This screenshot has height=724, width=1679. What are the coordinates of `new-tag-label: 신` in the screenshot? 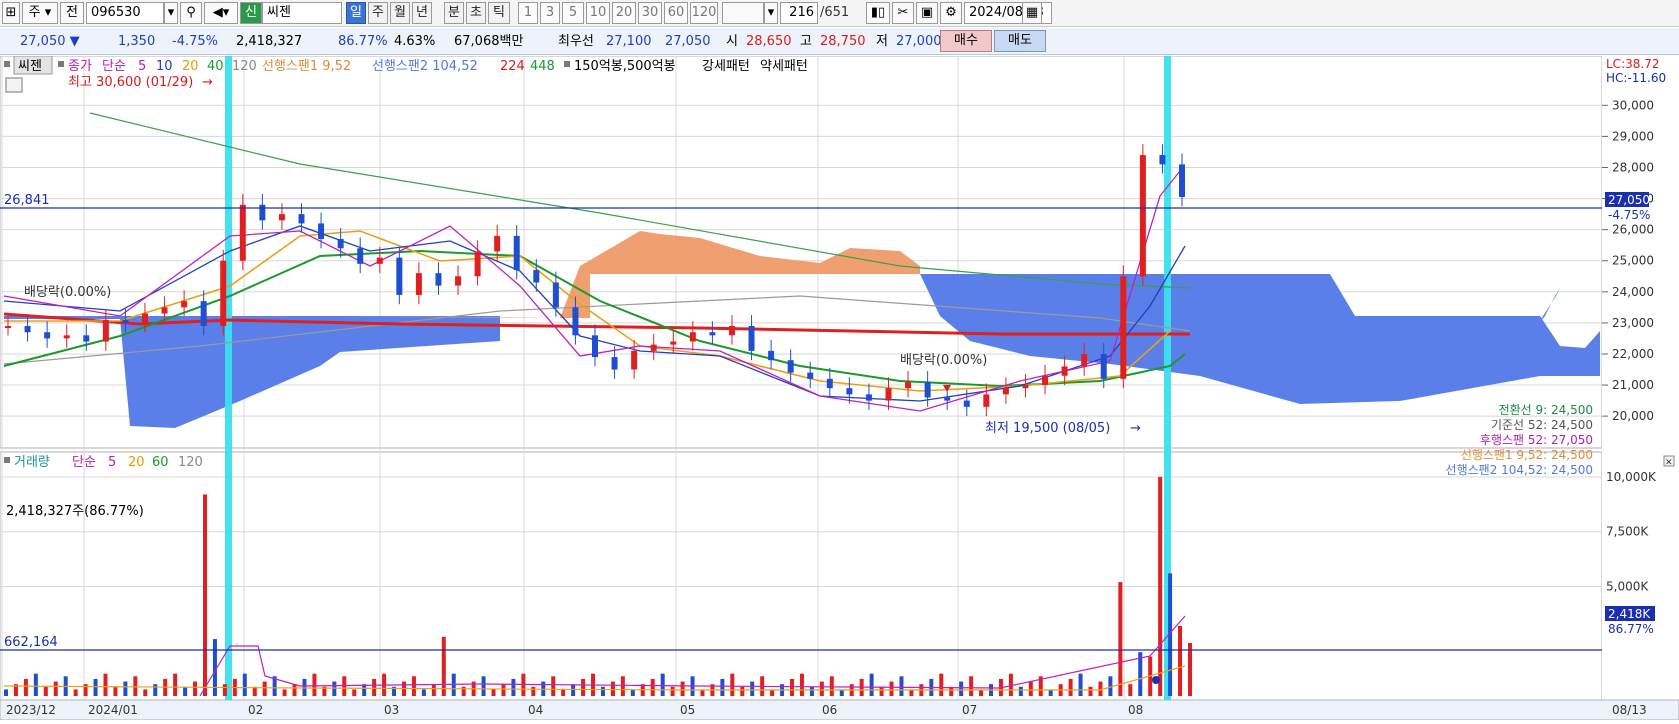 It's located at (251, 12).